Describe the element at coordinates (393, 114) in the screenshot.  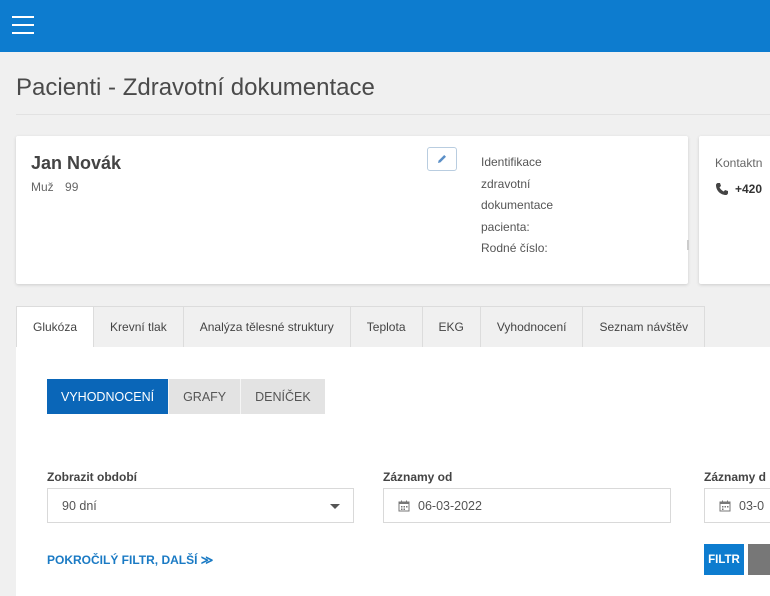
I see `title-divider` at that location.